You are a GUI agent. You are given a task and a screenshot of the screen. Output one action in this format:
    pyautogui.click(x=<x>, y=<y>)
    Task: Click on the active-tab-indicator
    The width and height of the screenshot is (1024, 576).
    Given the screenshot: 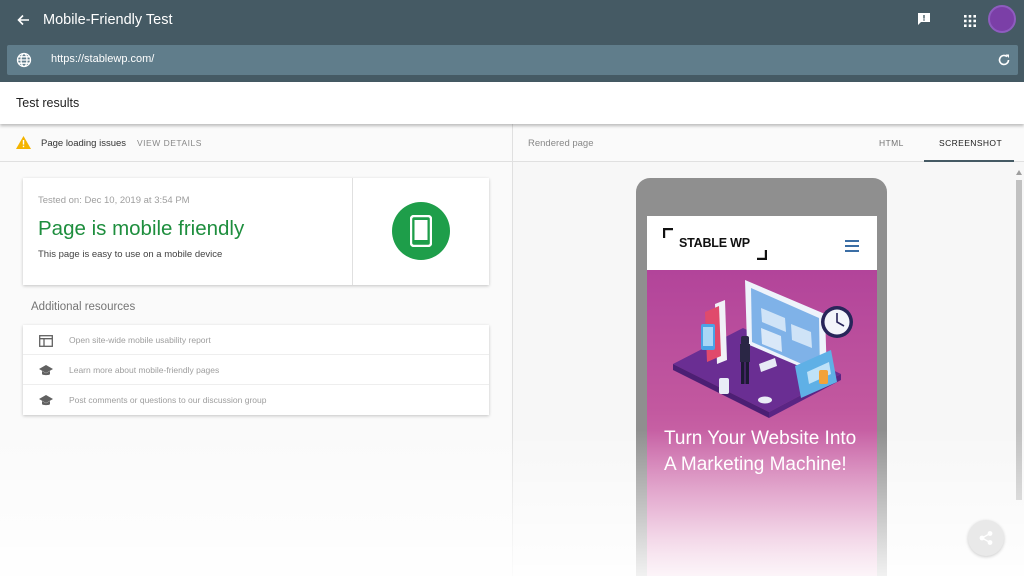 What is the action you would take?
    pyautogui.click(x=969, y=161)
    